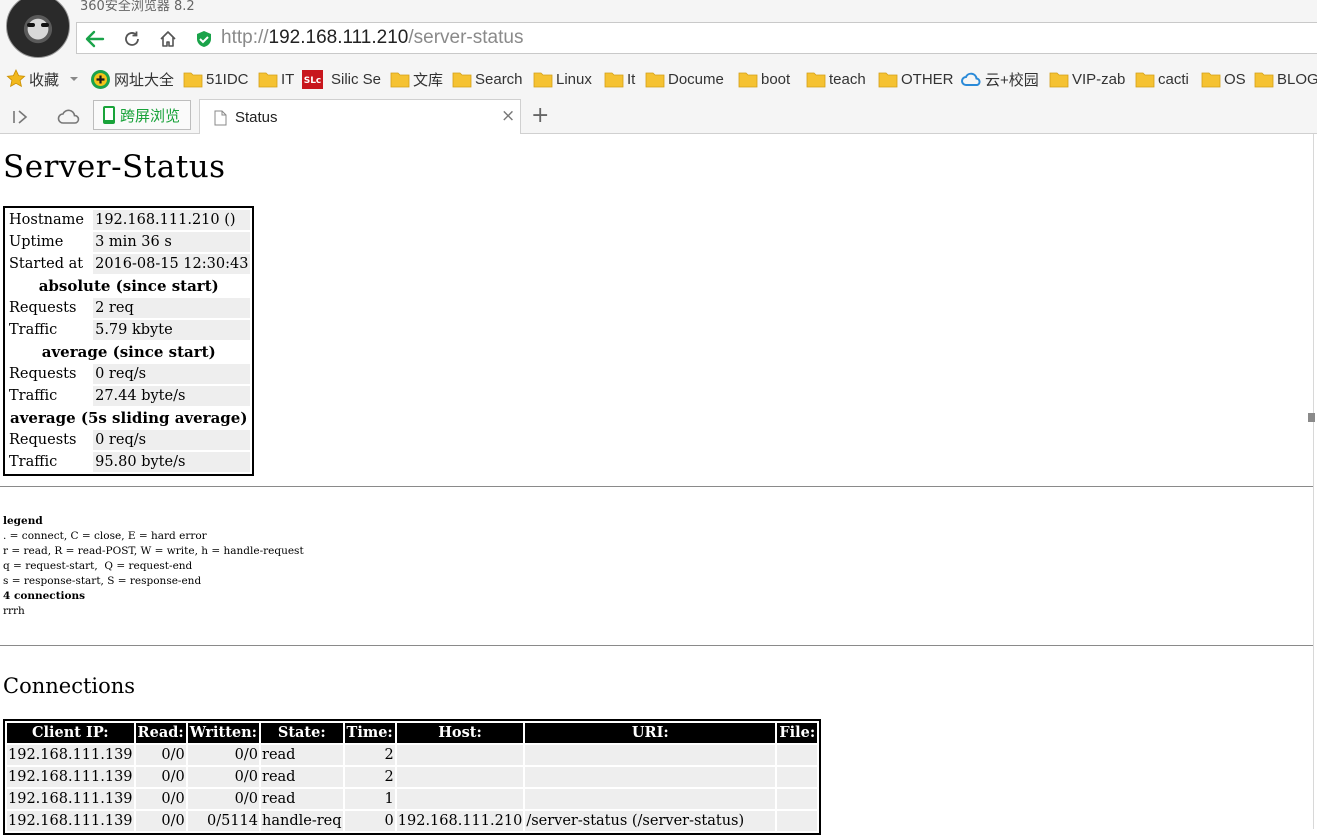 This screenshot has width=1317, height=835. What do you see at coordinates (412, 799) in the screenshot?
I see `table-row: 192.168.111.139 0/0 0/0 read 1` at bounding box center [412, 799].